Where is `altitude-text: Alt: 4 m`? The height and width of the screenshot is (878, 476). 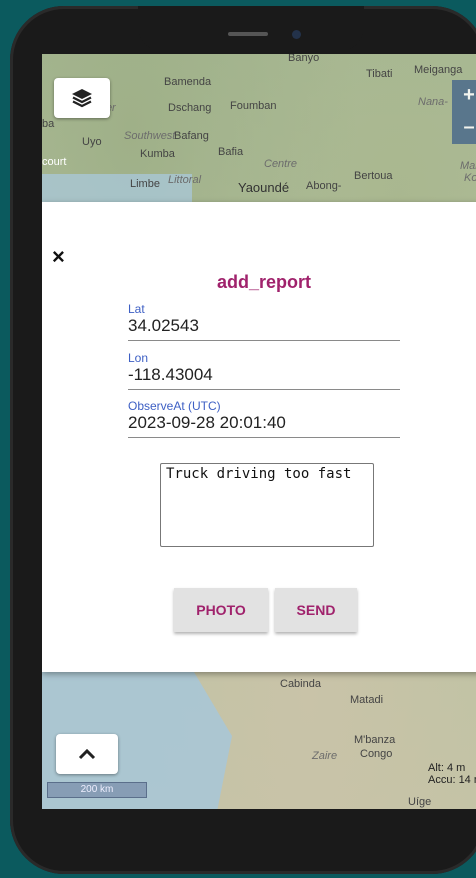
altitude-text: Alt: 4 m is located at coordinates (447, 768).